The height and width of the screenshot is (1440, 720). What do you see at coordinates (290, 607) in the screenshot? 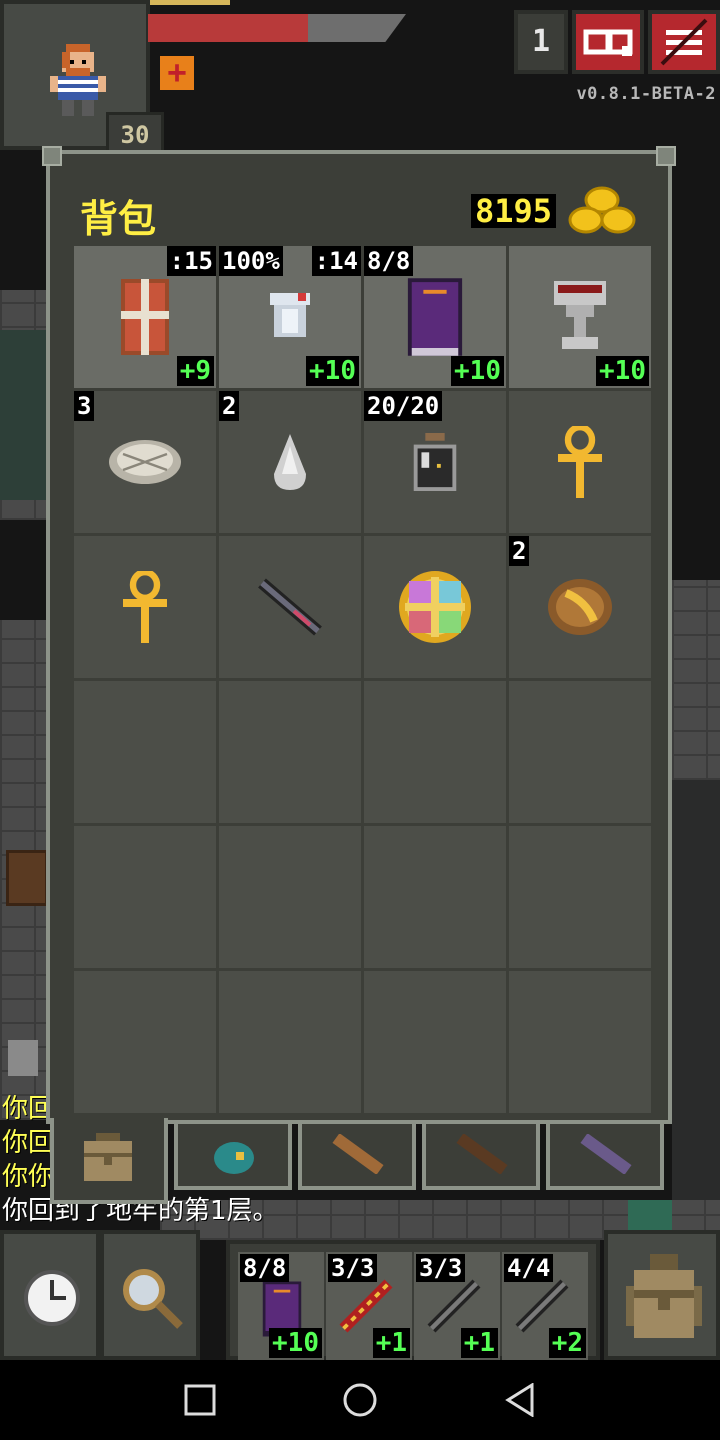
I see `wand-slot` at bounding box center [290, 607].